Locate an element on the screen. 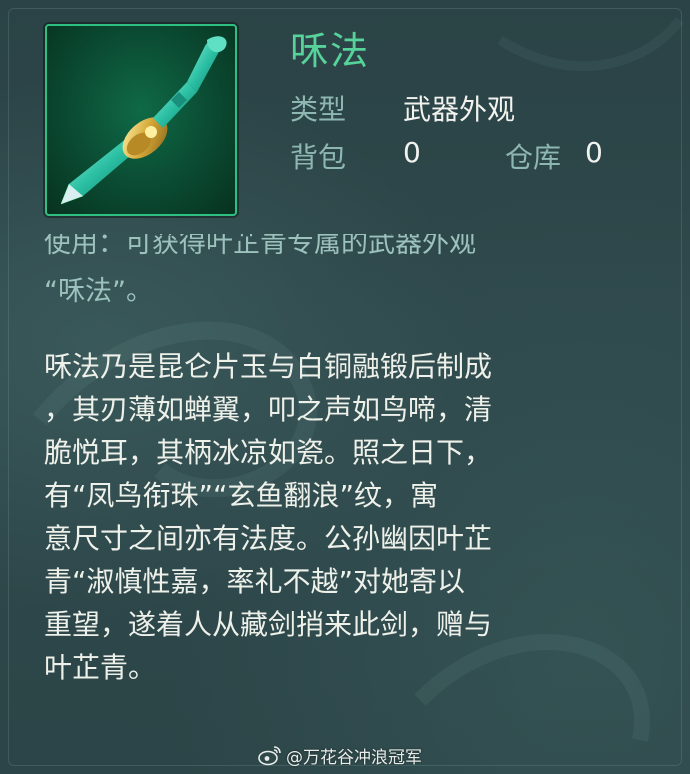 This screenshot has width=690, height=774. item-icon-frame is located at coordinates (141, 120).